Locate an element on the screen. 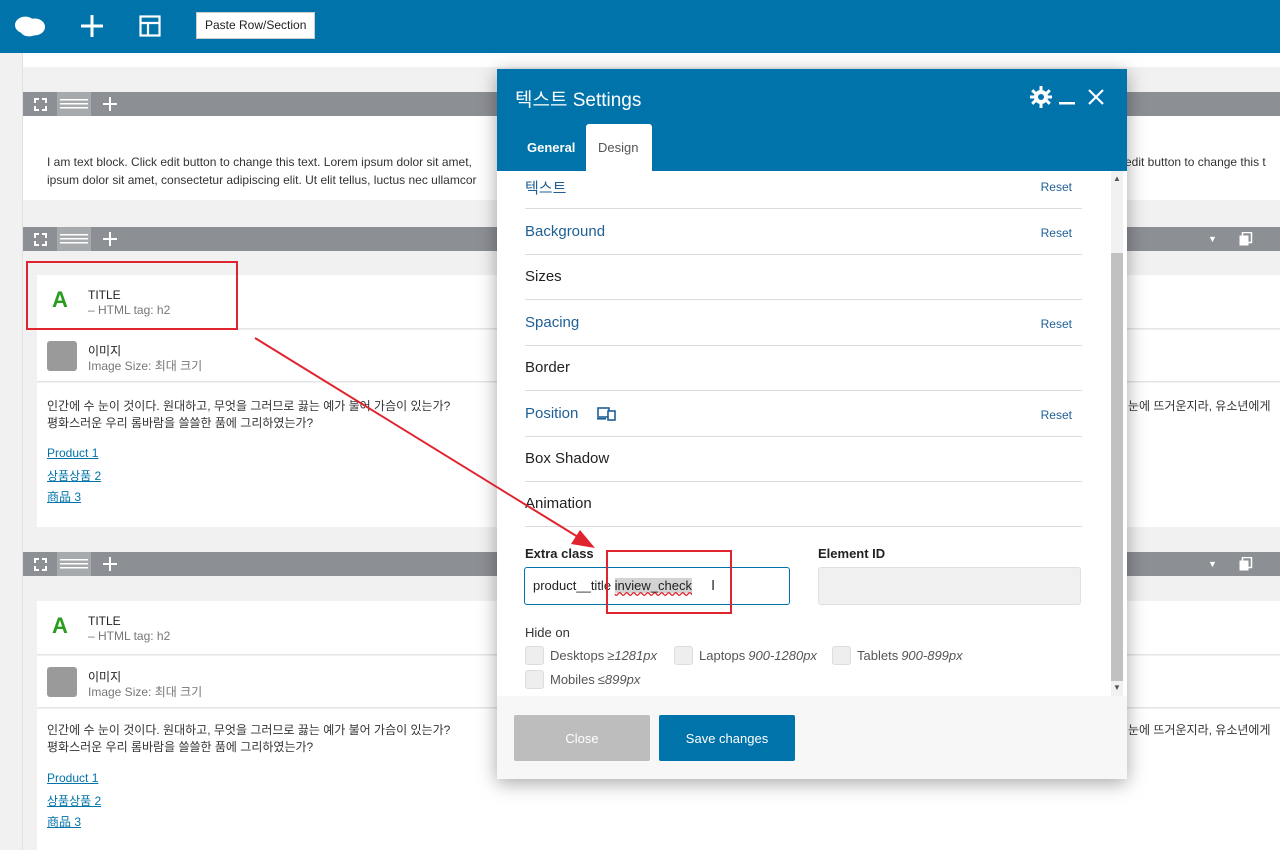 This screenshot has height=850, width=1280. extra-class-label: Extra class is located at coordinates (559, 553).